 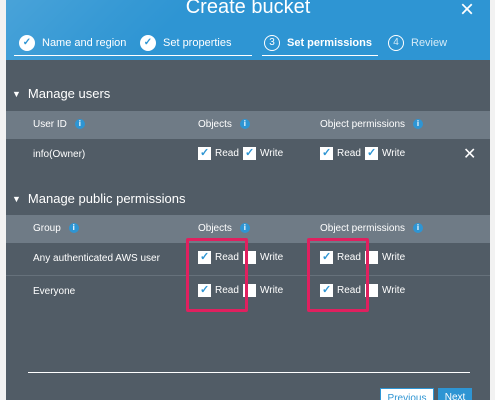 What do you see at coordinates (96, 258) in the screenshot?
I see `group-name: Any authenticated AWS user` at bounding box center [96, 258].